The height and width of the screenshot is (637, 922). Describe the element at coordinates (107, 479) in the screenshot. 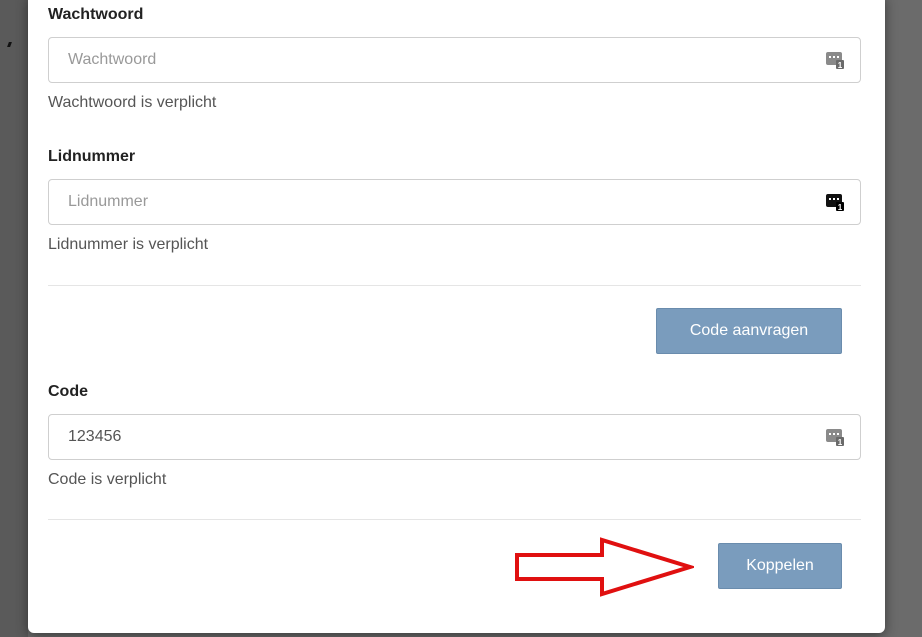

I see `code-help-text: Code is verplicht` at that location.